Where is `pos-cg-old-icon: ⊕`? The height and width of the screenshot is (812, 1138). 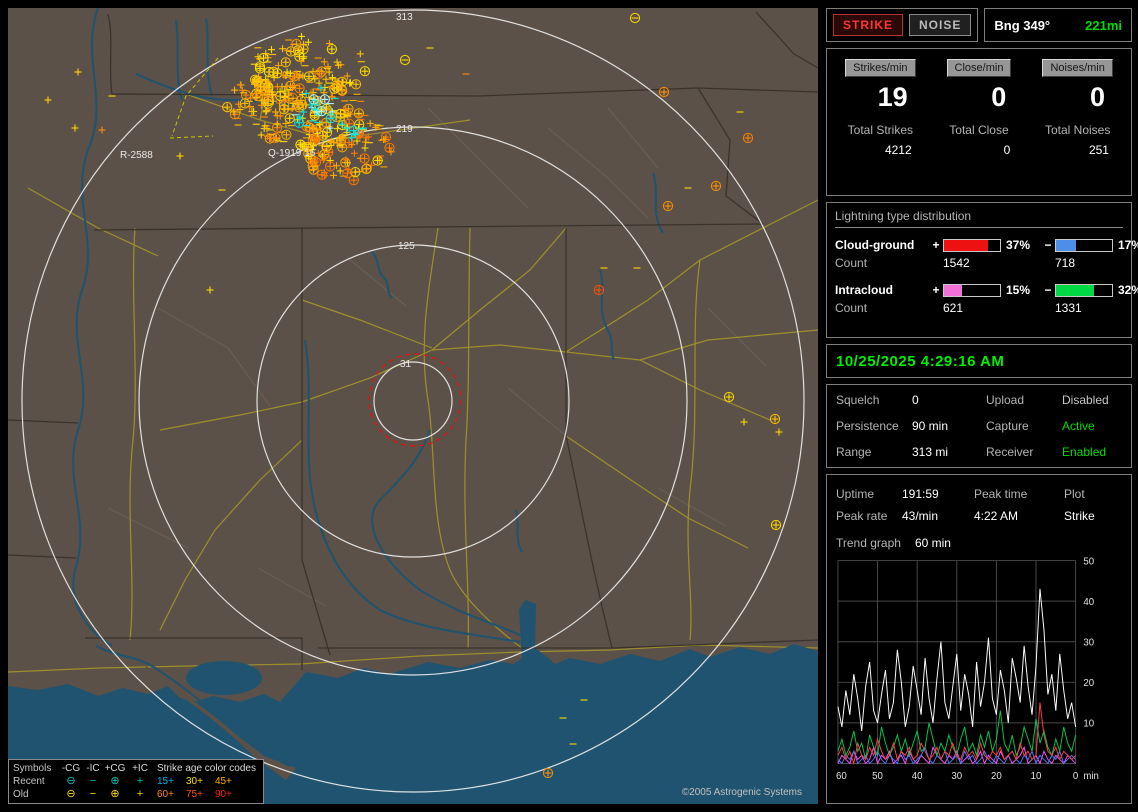
pos-cg-old-icon: ⊕ is located at coordinates (115, 794).